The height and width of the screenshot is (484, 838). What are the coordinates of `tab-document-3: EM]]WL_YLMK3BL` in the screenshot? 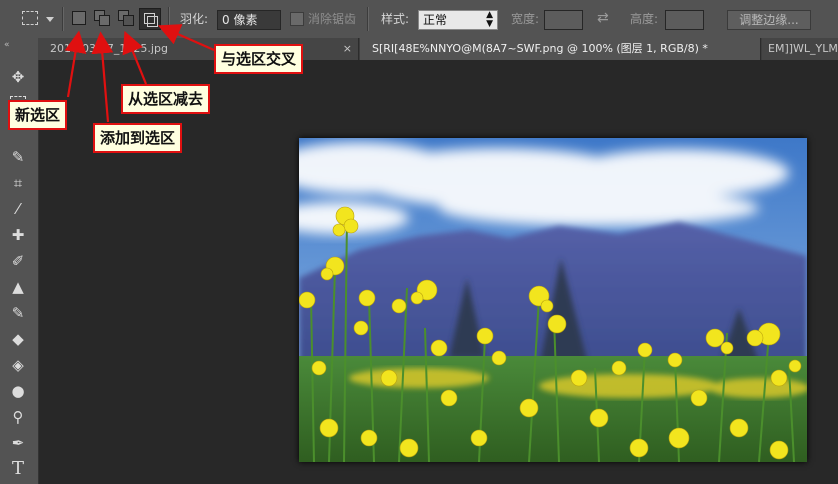 It's located at (800, 49).